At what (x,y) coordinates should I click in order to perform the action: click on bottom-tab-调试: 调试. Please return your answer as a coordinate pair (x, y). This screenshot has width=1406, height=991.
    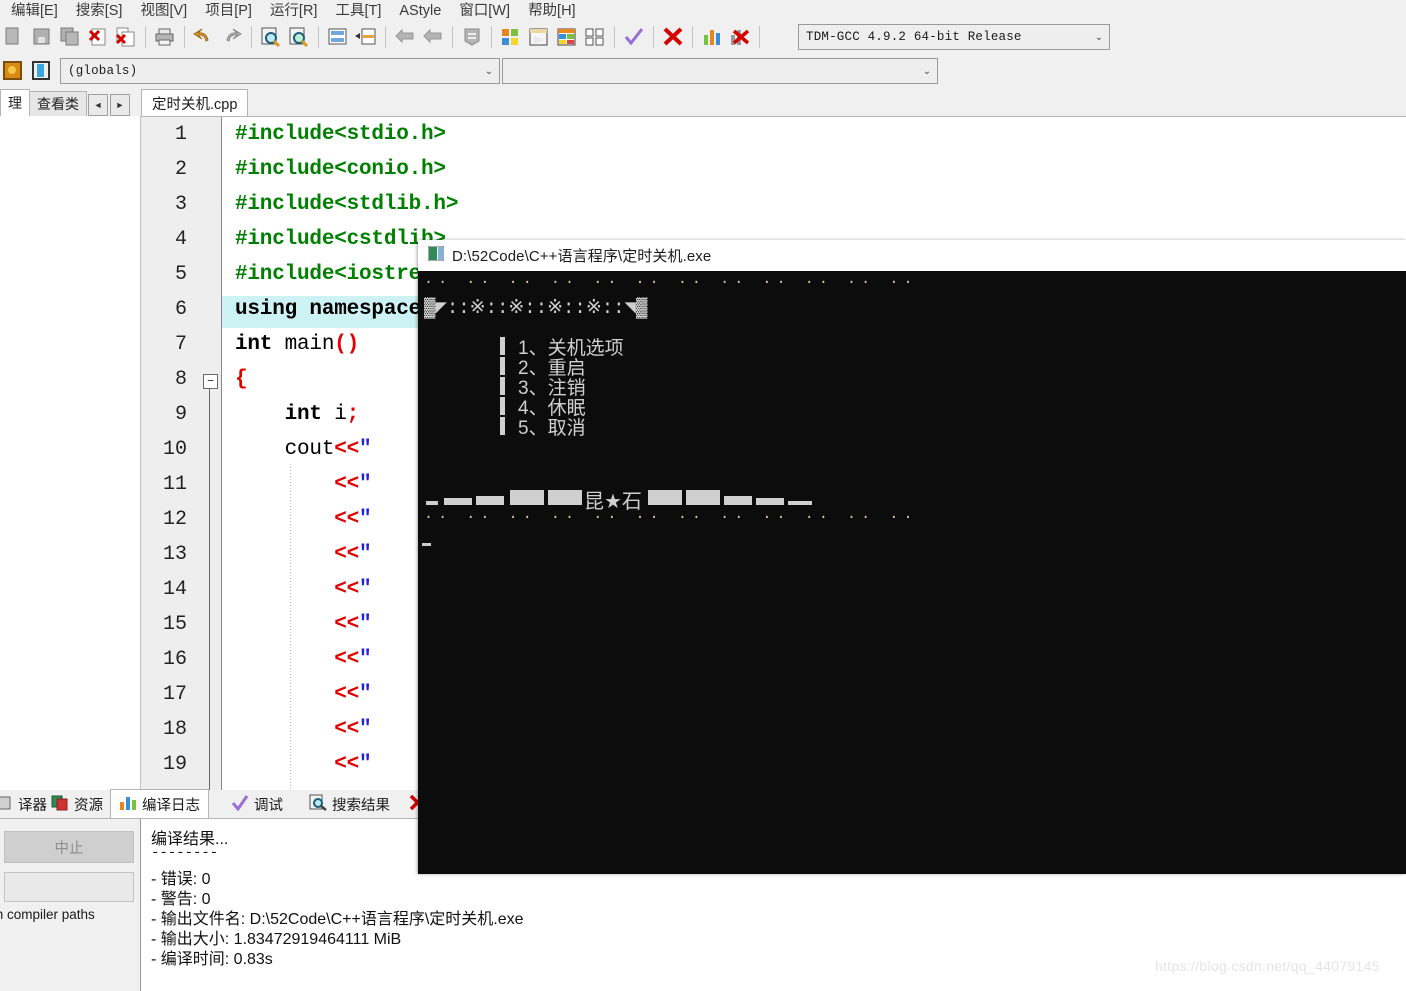
    Looking at the image, I should click on (257, 804).